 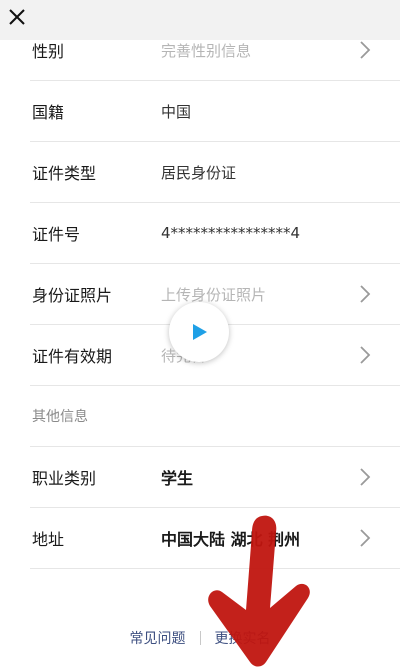 What do you see at coordinates (177, 478) in the screenshot?
I see `row-value: 学生` at bounding box center [177, 478].